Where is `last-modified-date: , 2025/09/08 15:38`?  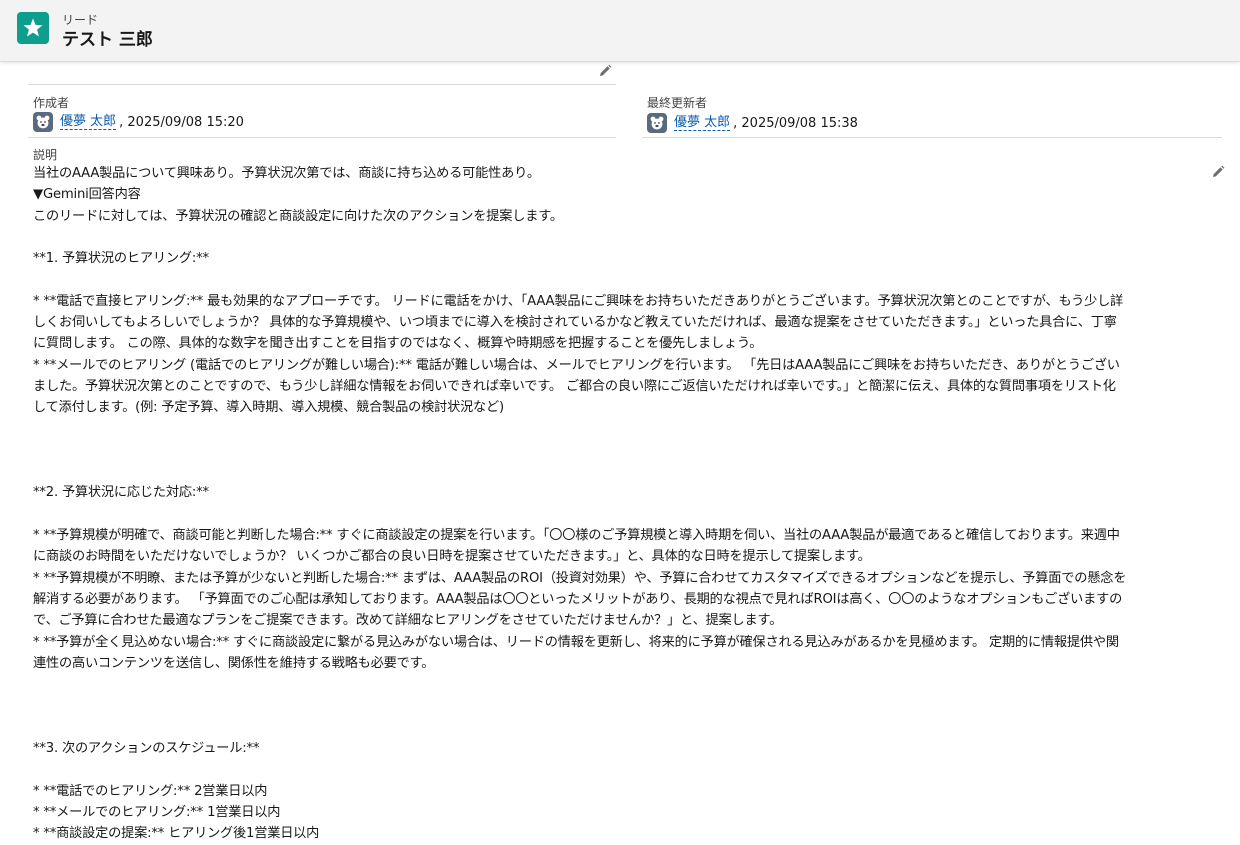 last-modified-date: , 2025/09/08 15:38 is located at coordinates (795, 123).